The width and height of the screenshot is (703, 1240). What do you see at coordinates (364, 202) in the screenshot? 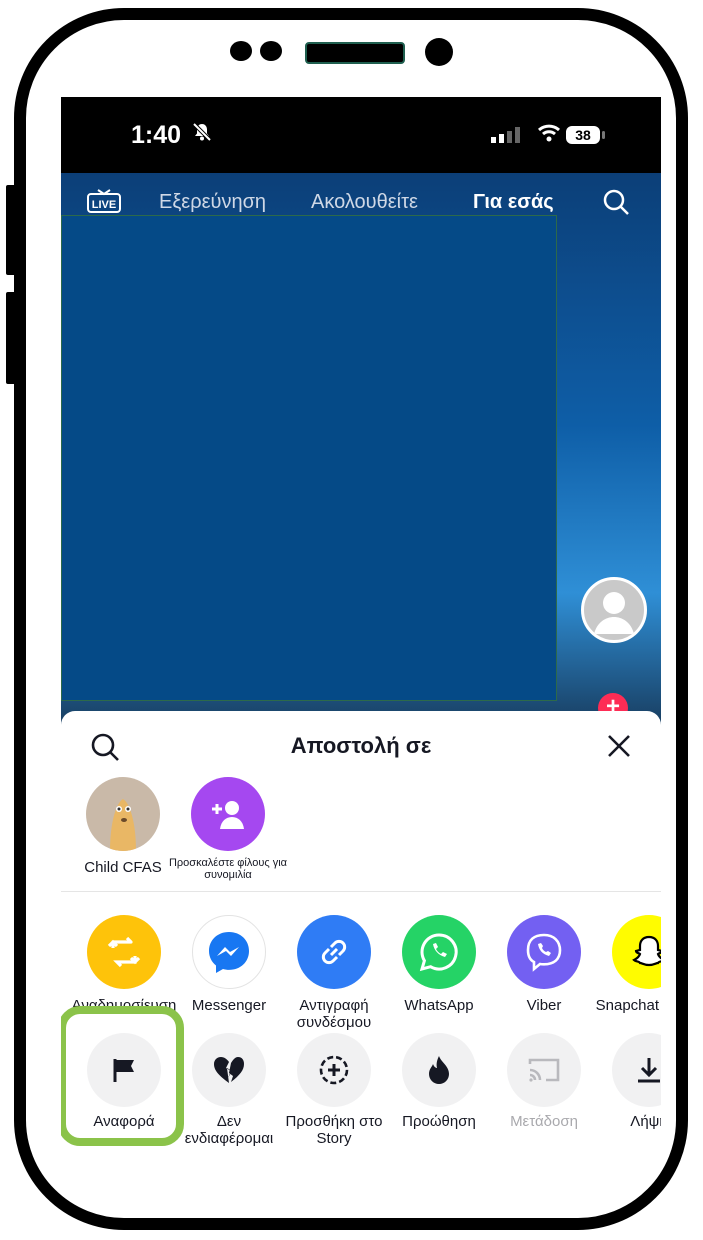
I see `tab-following: Ακολουθείτε` at bounding box center [364, 202].